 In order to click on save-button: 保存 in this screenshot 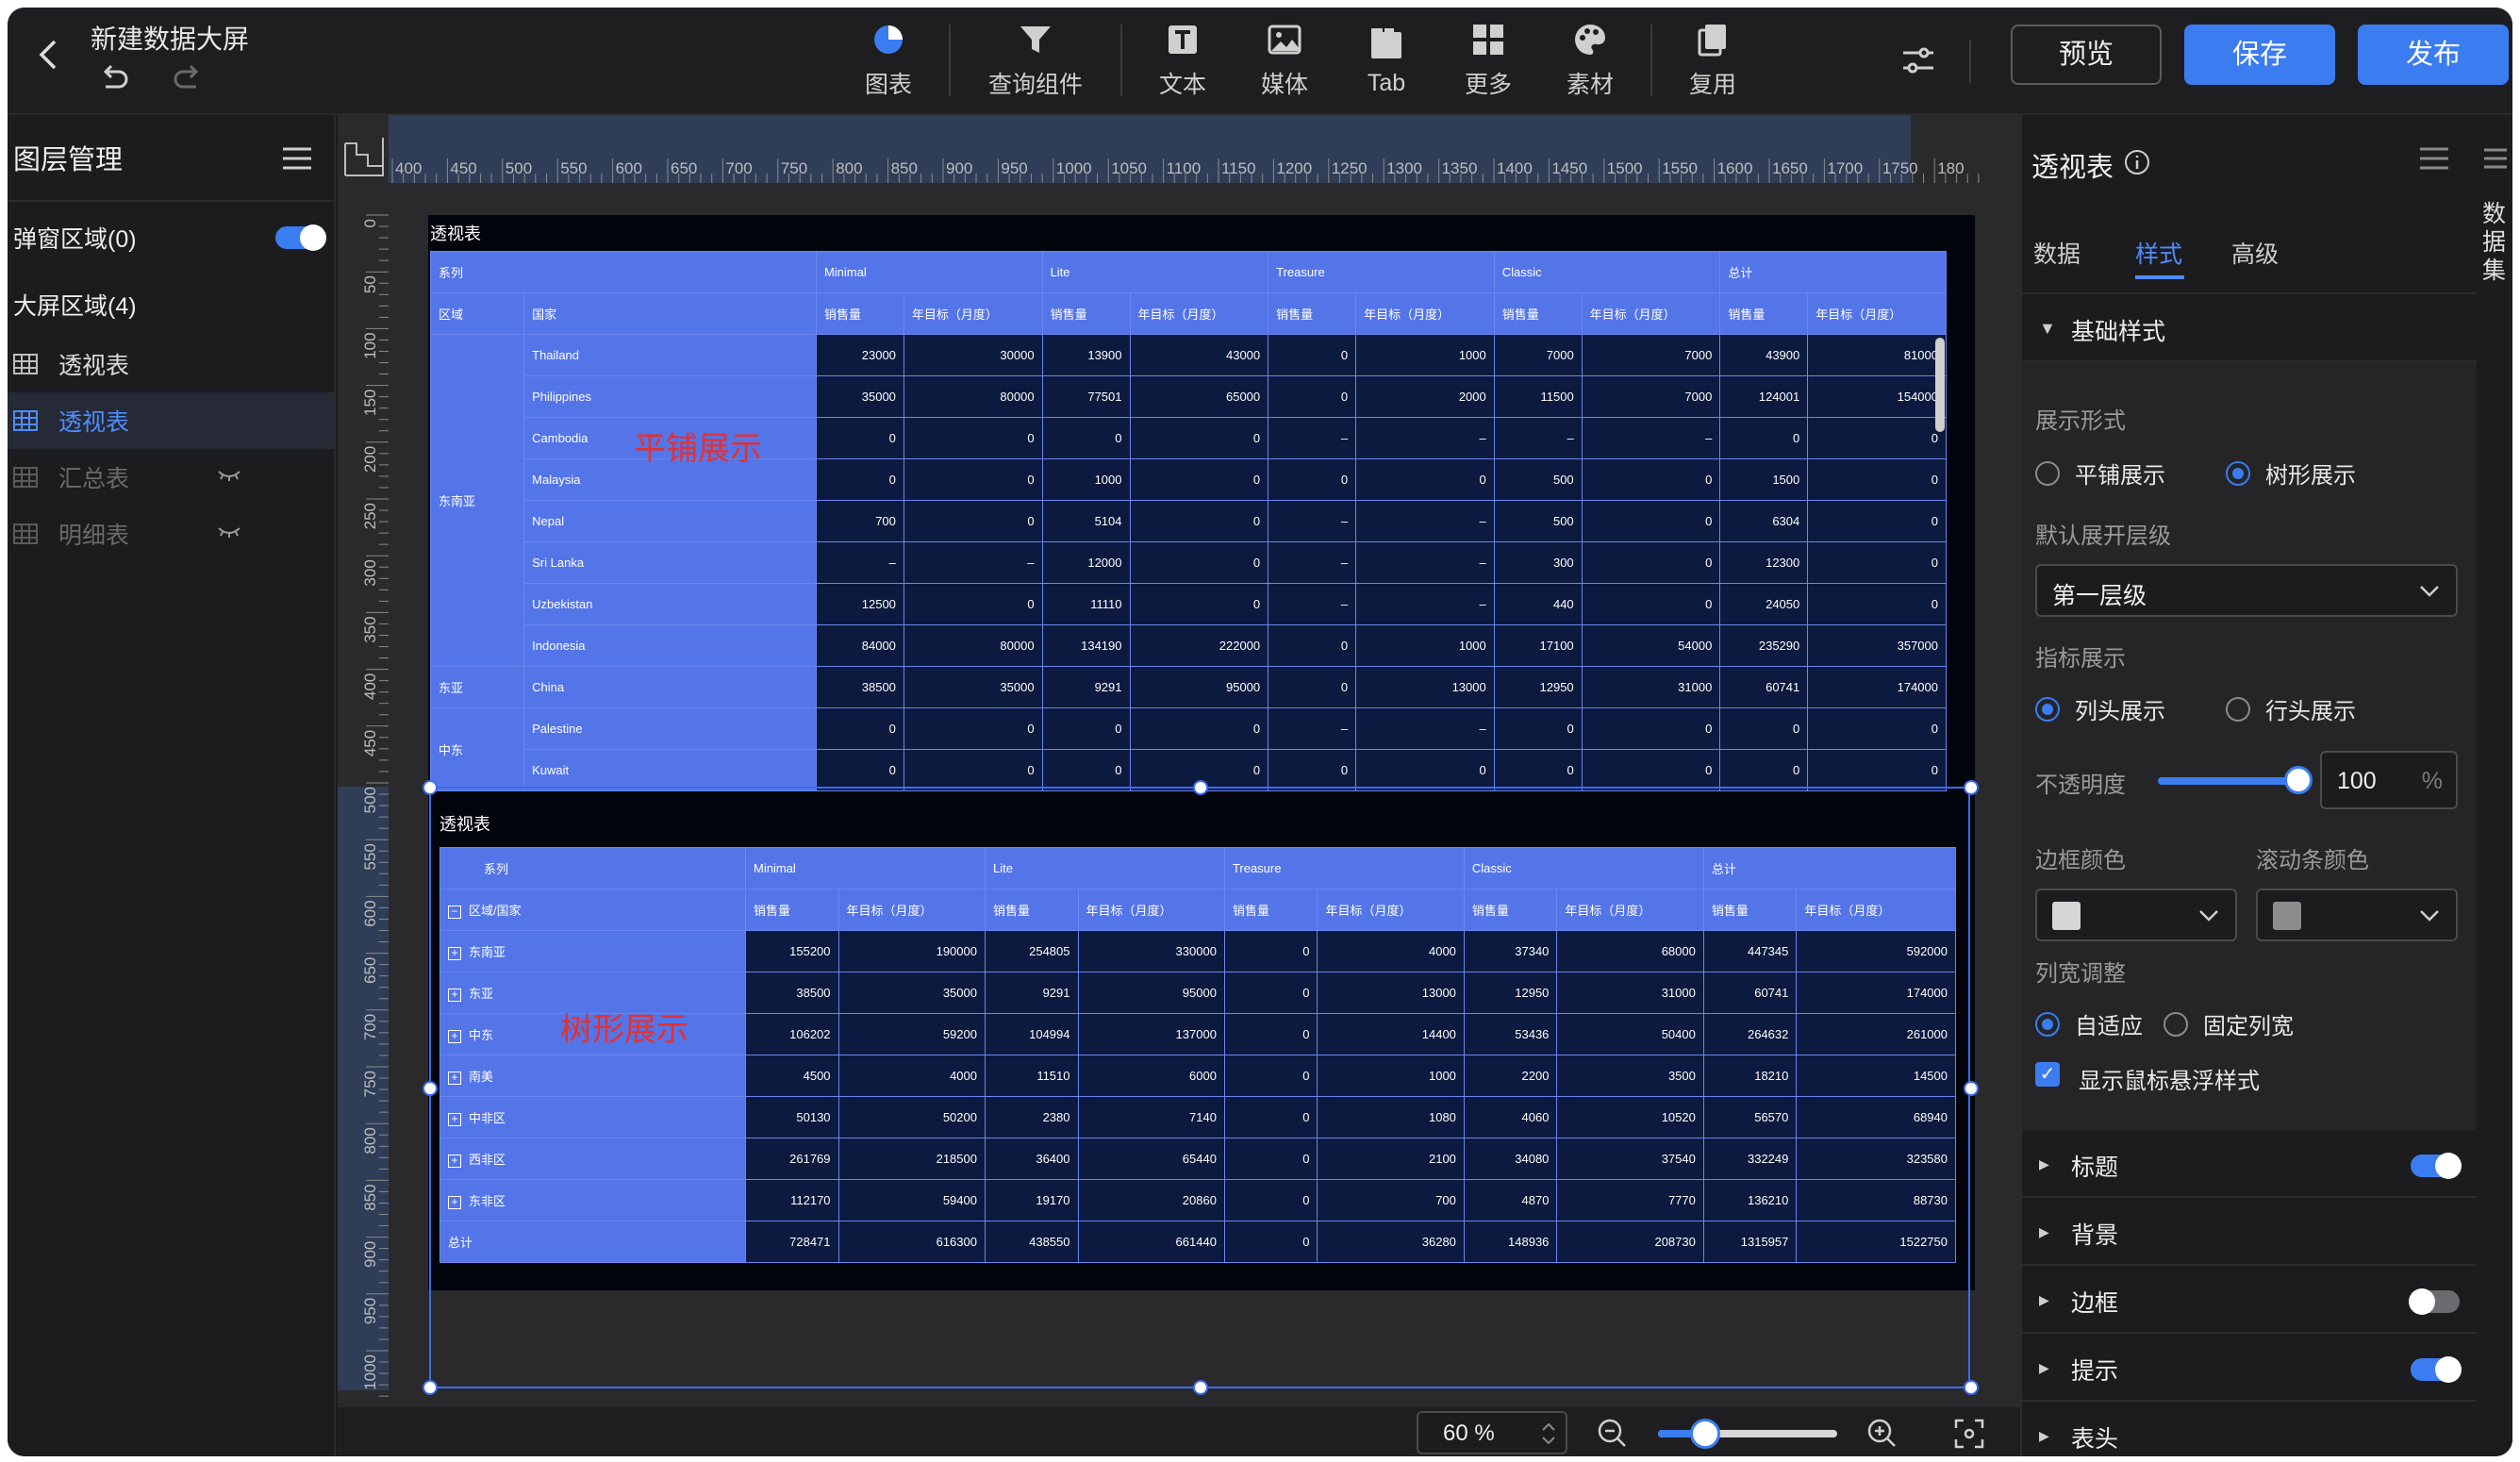, I will do `click(2259, 55)`.